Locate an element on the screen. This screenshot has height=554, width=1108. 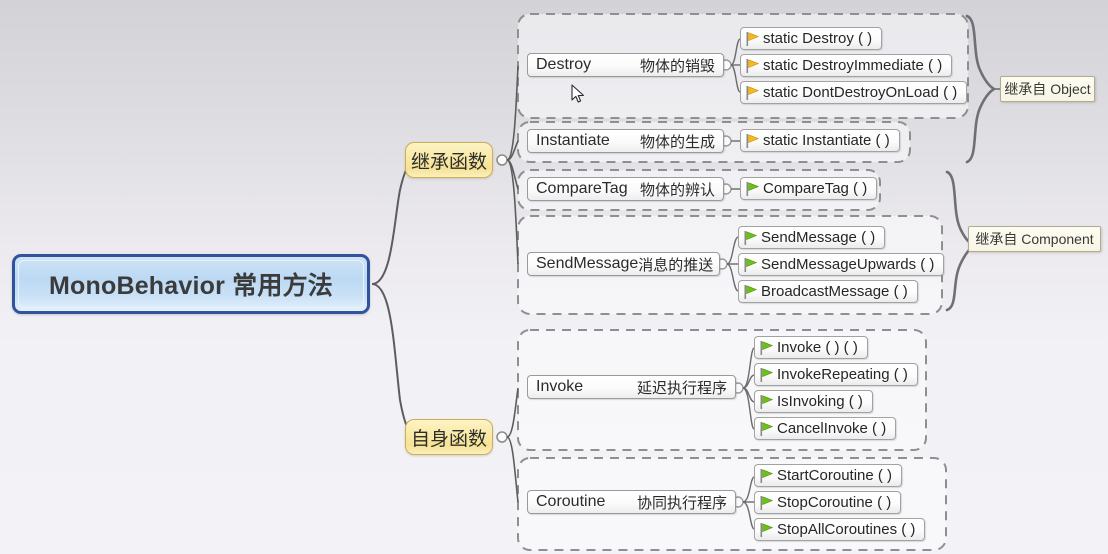
leaf-node-cancelinvoke: CancelInvoke ( ) is located at coordinates (825, 428).